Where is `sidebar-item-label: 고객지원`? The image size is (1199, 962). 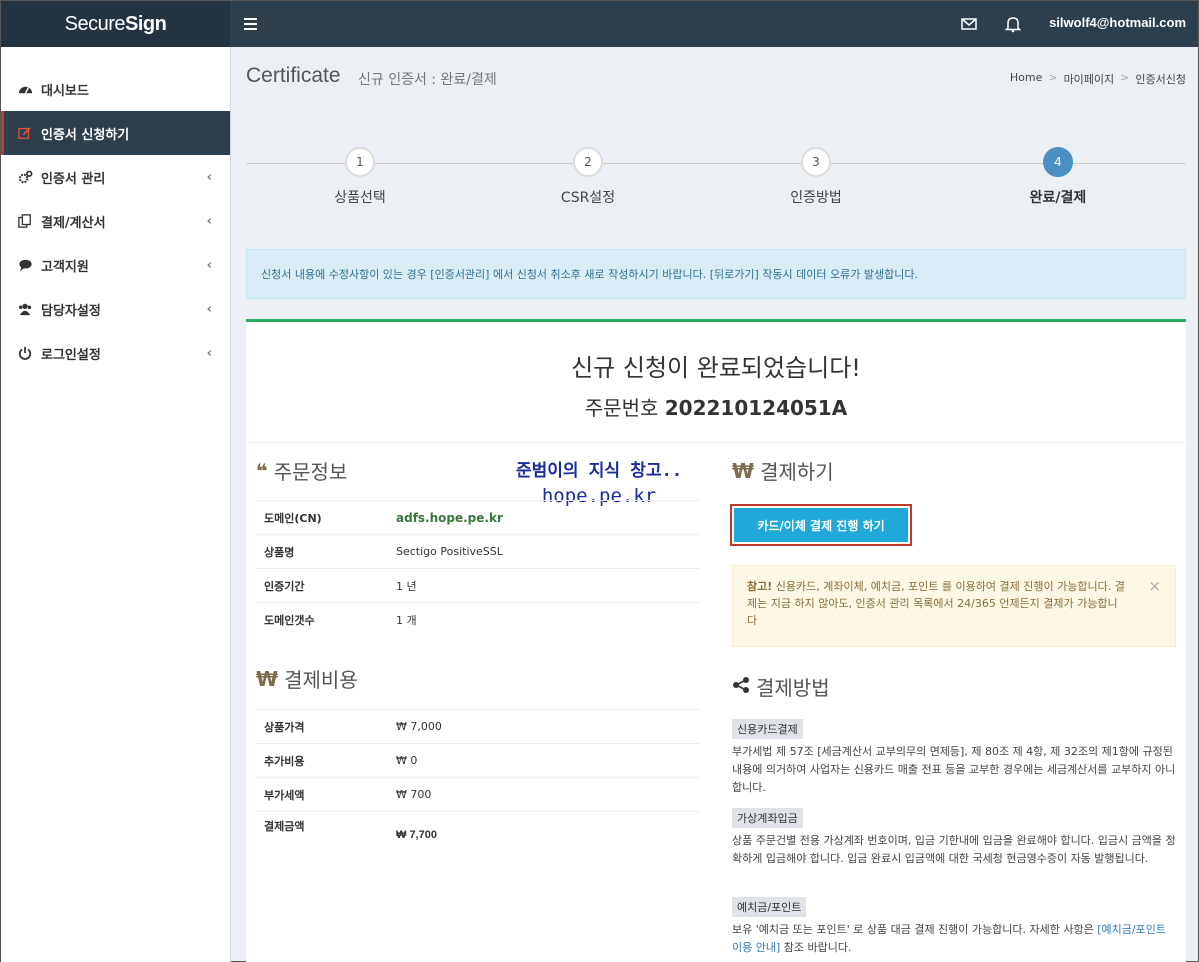
sidebar-item-label: 고객지원 is located at coordinates (65, 267).